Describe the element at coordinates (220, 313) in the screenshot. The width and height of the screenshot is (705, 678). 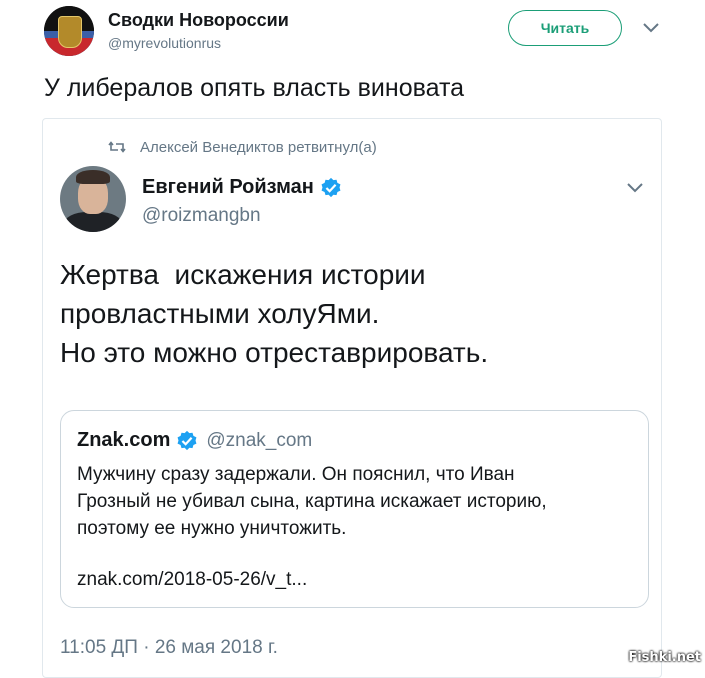
I see `tweet-body-line: провластными холуЯми.` at that location.